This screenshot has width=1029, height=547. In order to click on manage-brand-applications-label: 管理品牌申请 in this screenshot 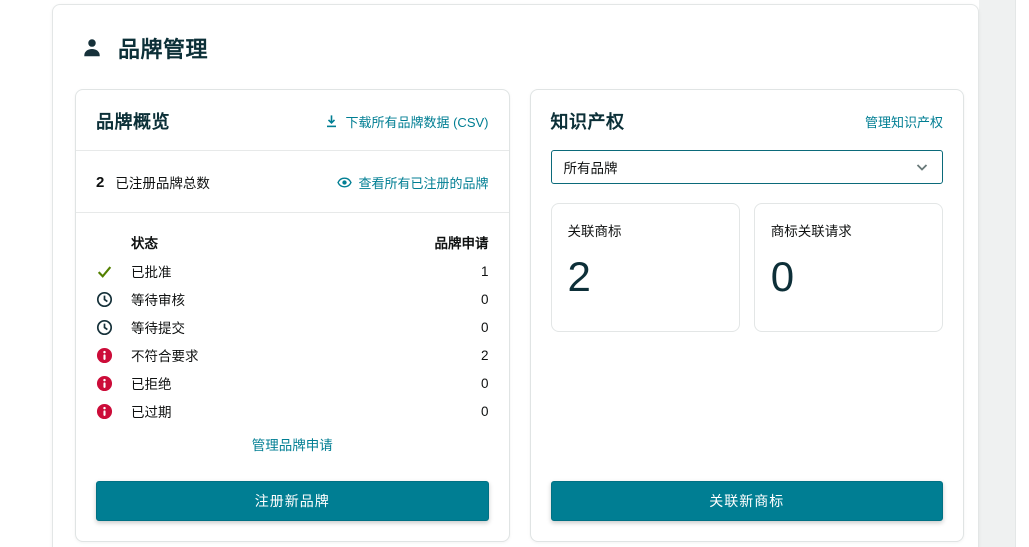, I will do `click(292, 445)`.